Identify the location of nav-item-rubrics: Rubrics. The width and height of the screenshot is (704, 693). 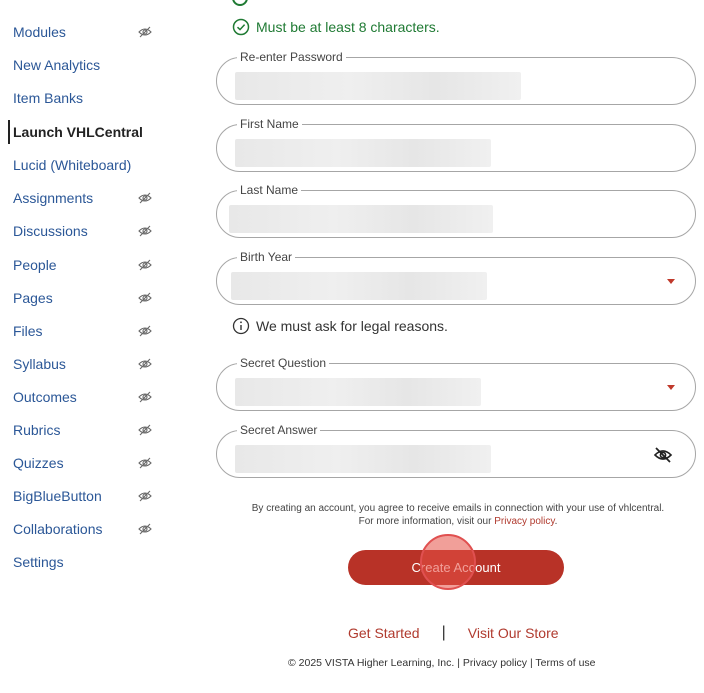
(36, 430).